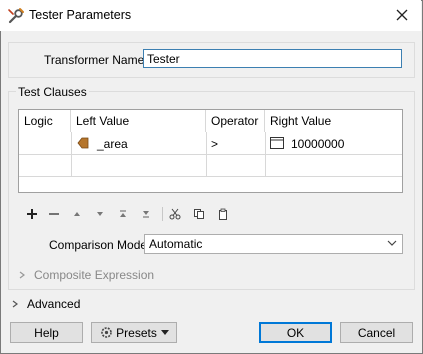 The width and height of the screenshot is (423, 354). What do you see at coordinates (223, 214) in the screenshot?
I see `paste-icon` at bounding box center [223, 214].